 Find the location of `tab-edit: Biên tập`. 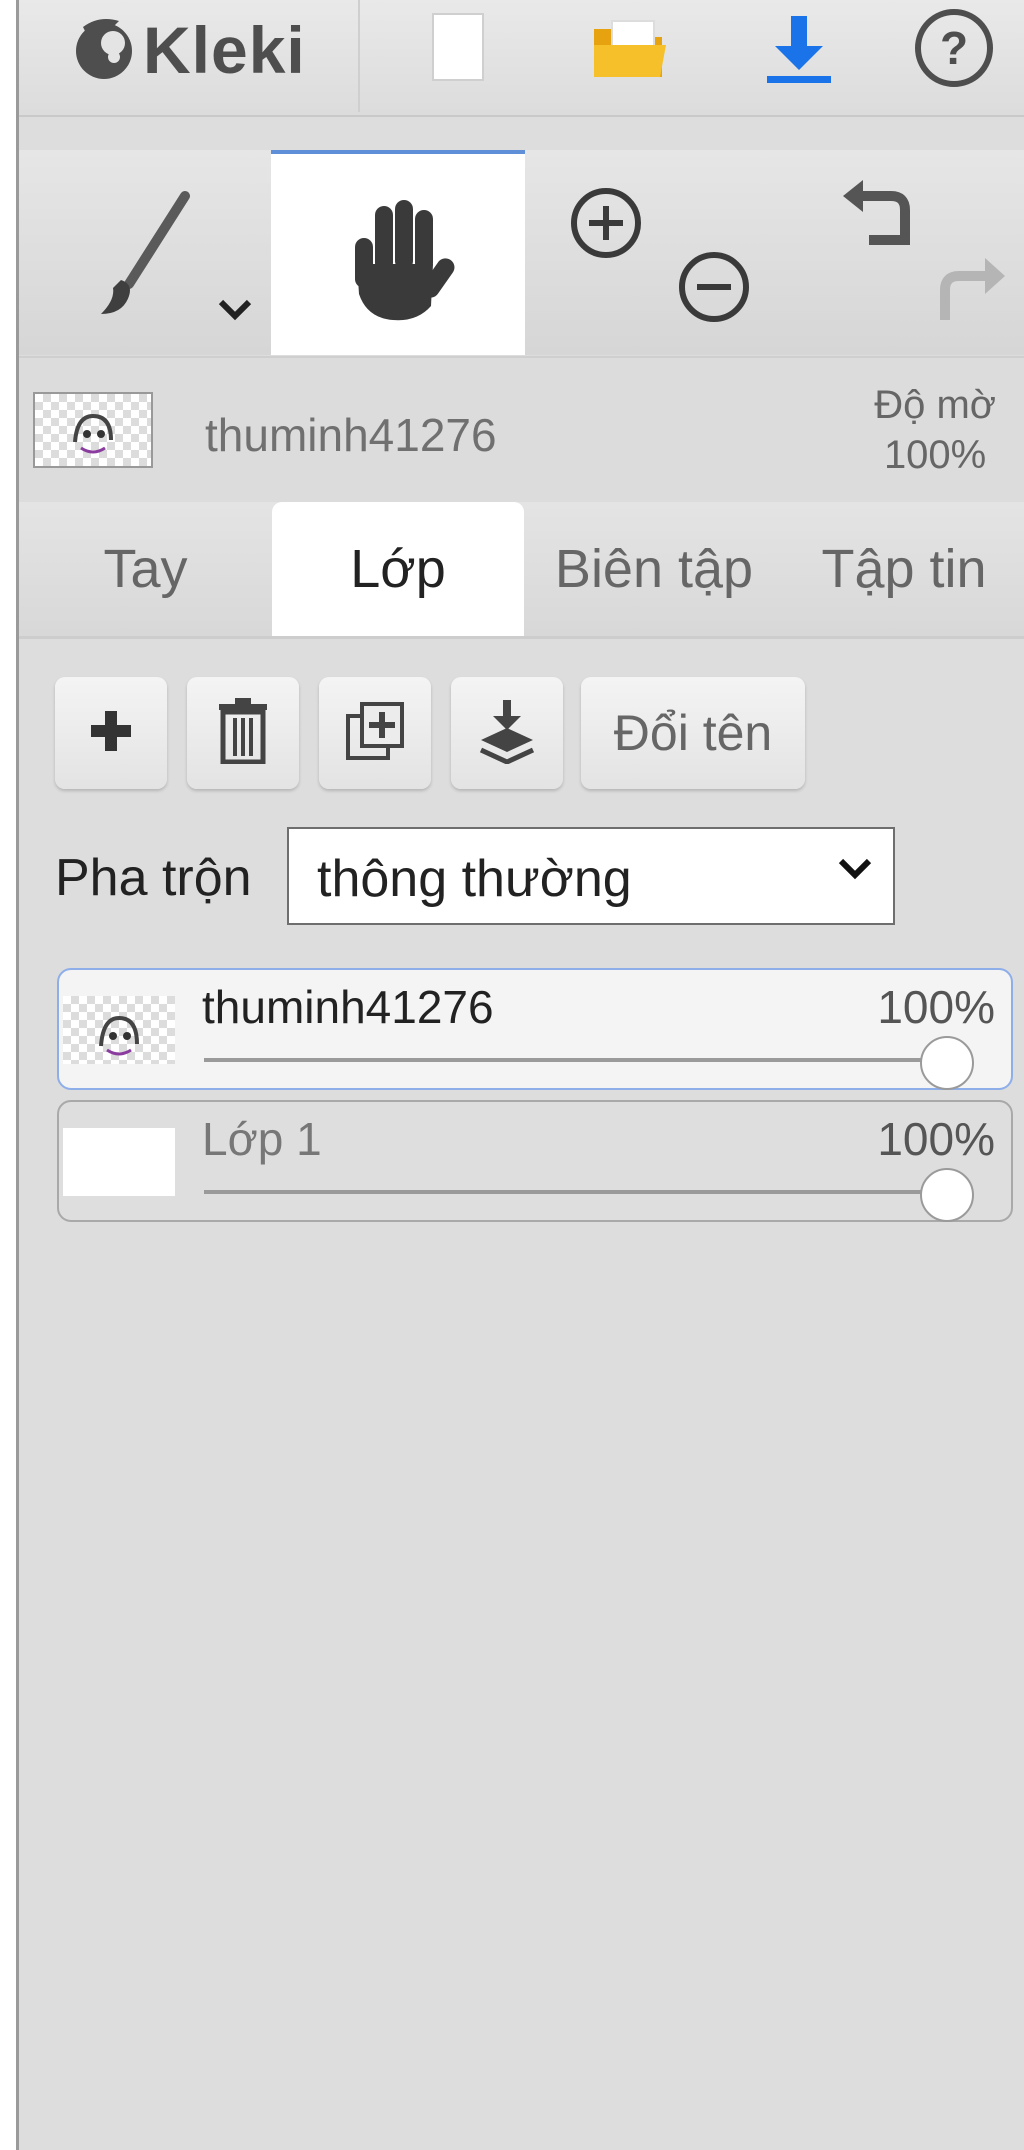

tab-edit: Biên tập is located at coordinates (654, 569).